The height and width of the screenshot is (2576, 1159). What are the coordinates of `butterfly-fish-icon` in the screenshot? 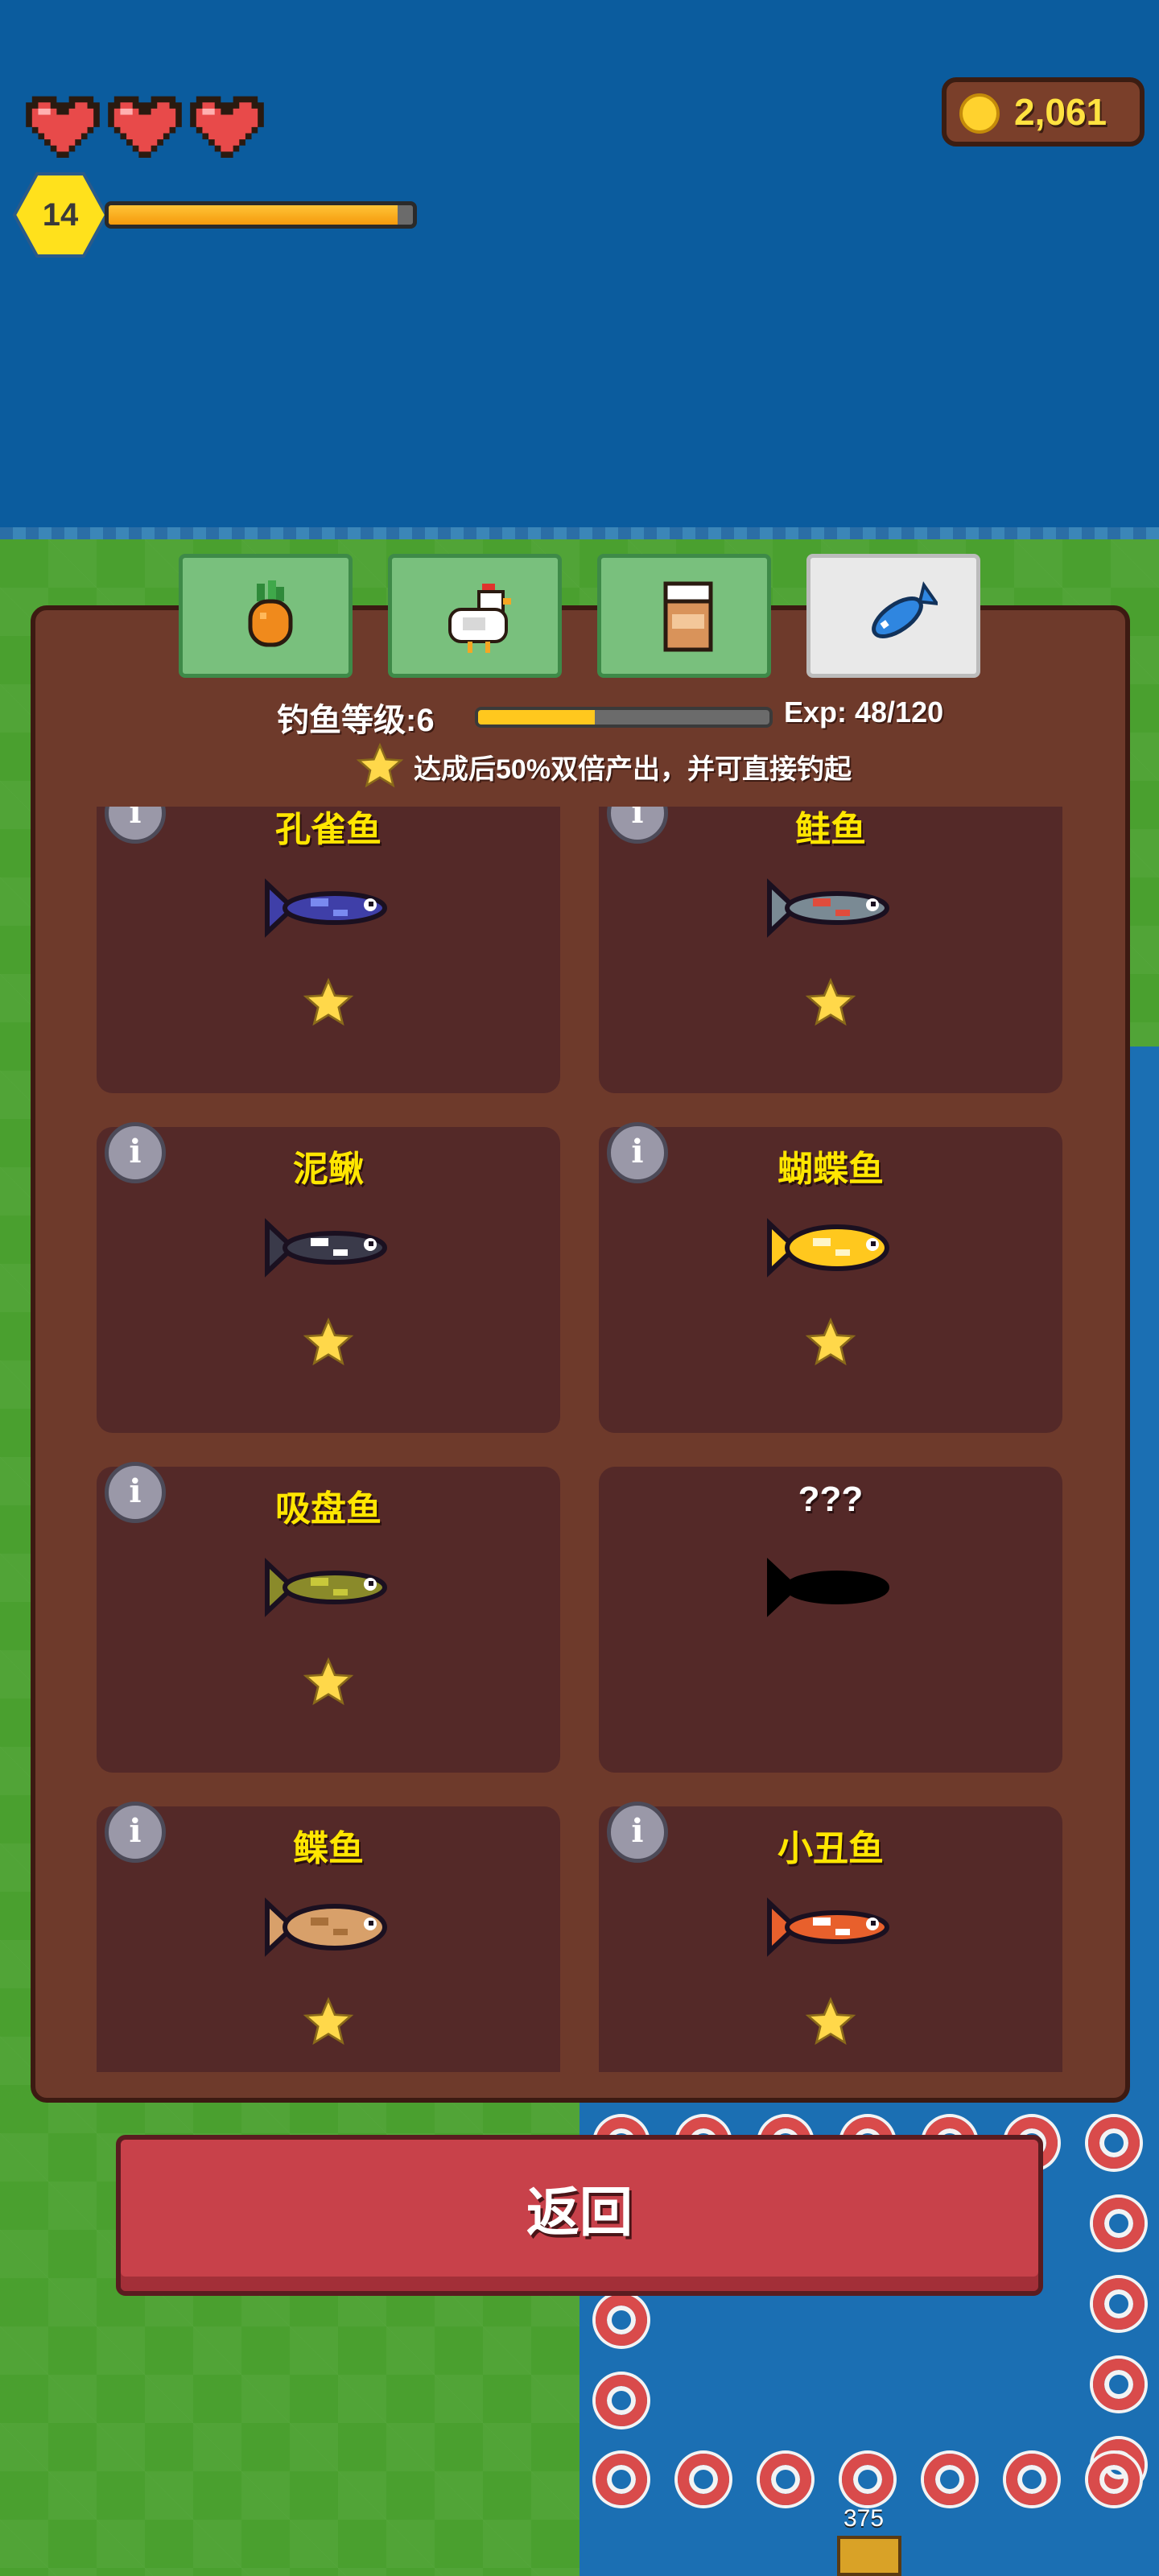 It's located at (828, 1248).